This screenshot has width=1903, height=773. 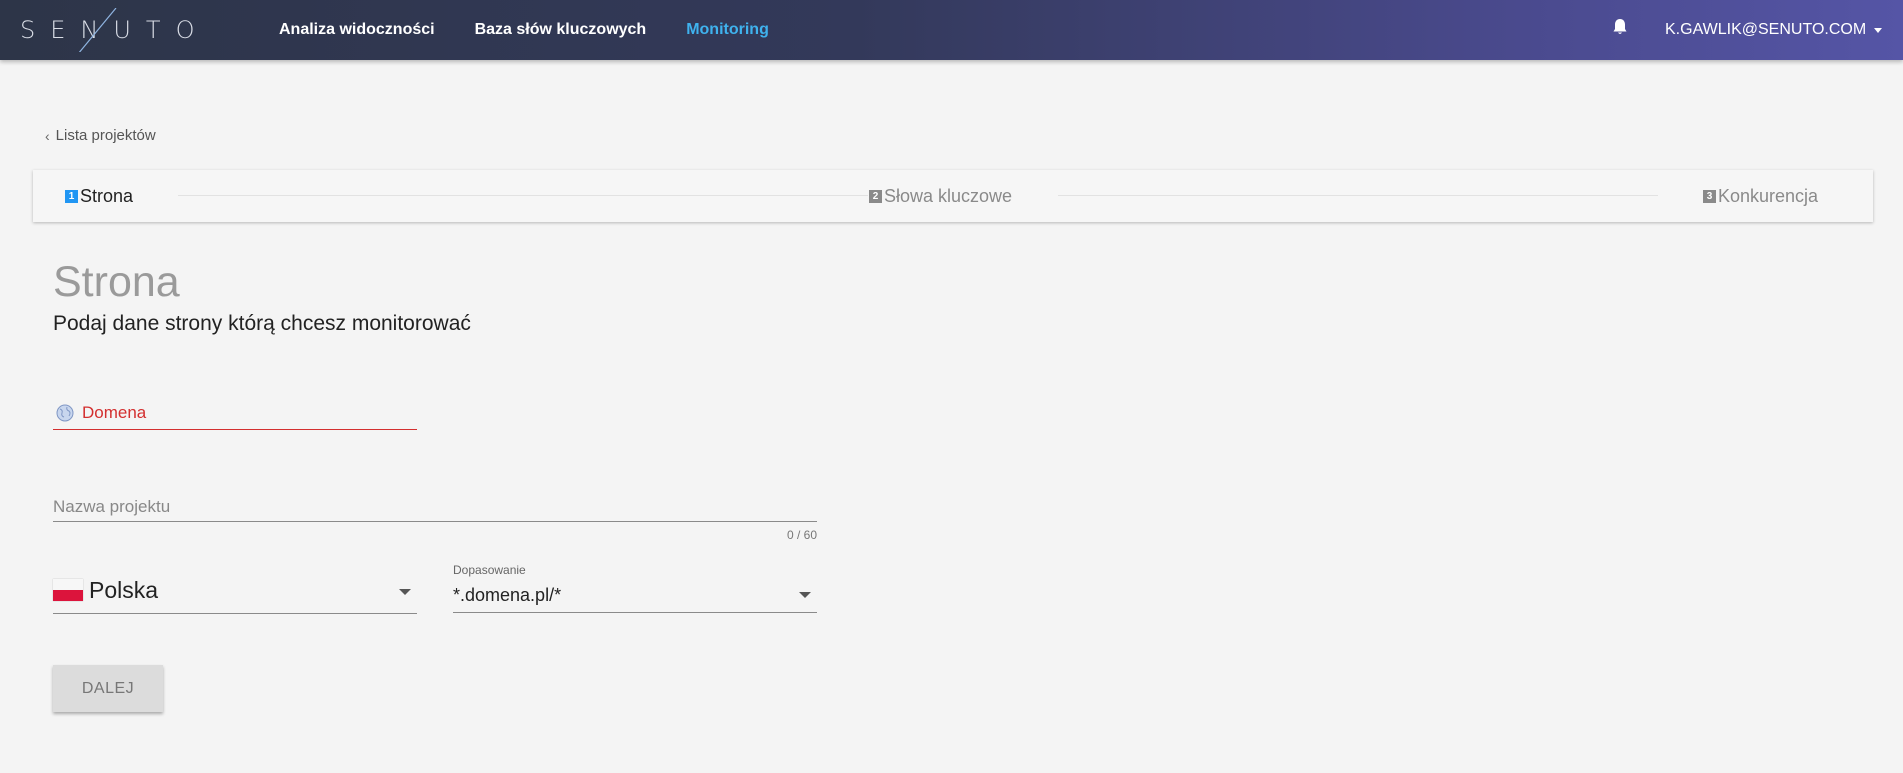 I want to click on caret-down-icon, so click(x=1878, y=30).